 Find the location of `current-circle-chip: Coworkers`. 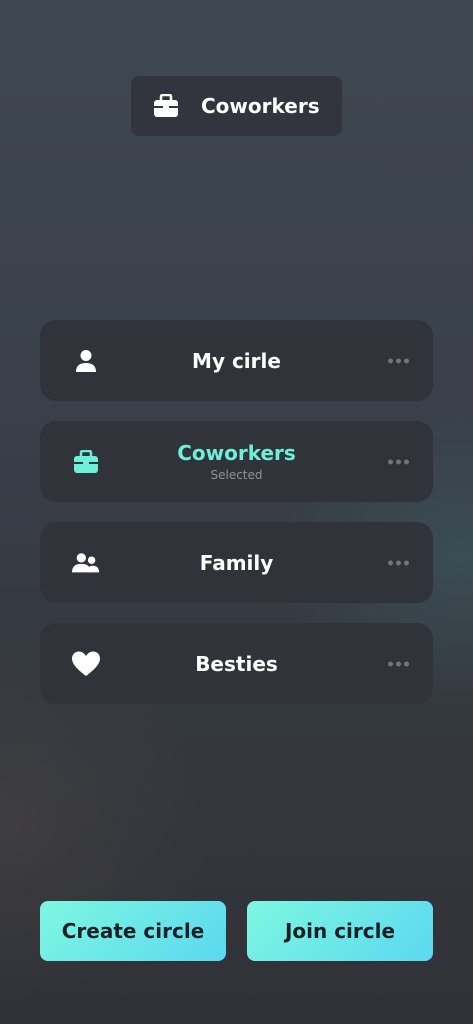

current-circle-chip: Coworkers is located at coordinates (236, 106).